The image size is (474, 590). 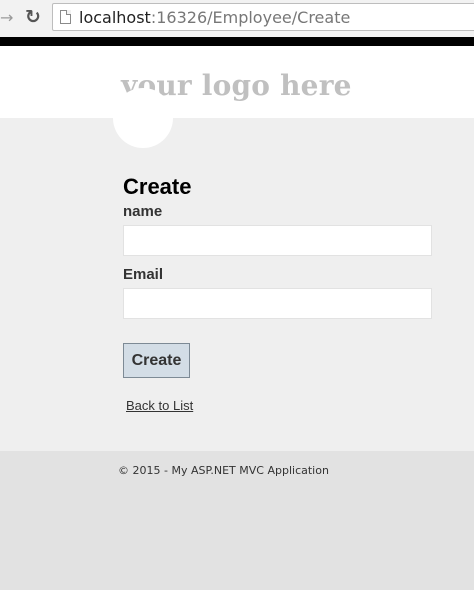 What do you see at coordinates (33, 17) in the screenshot?
I see `reload-icon: ↻` at bounding box center [33, 17].